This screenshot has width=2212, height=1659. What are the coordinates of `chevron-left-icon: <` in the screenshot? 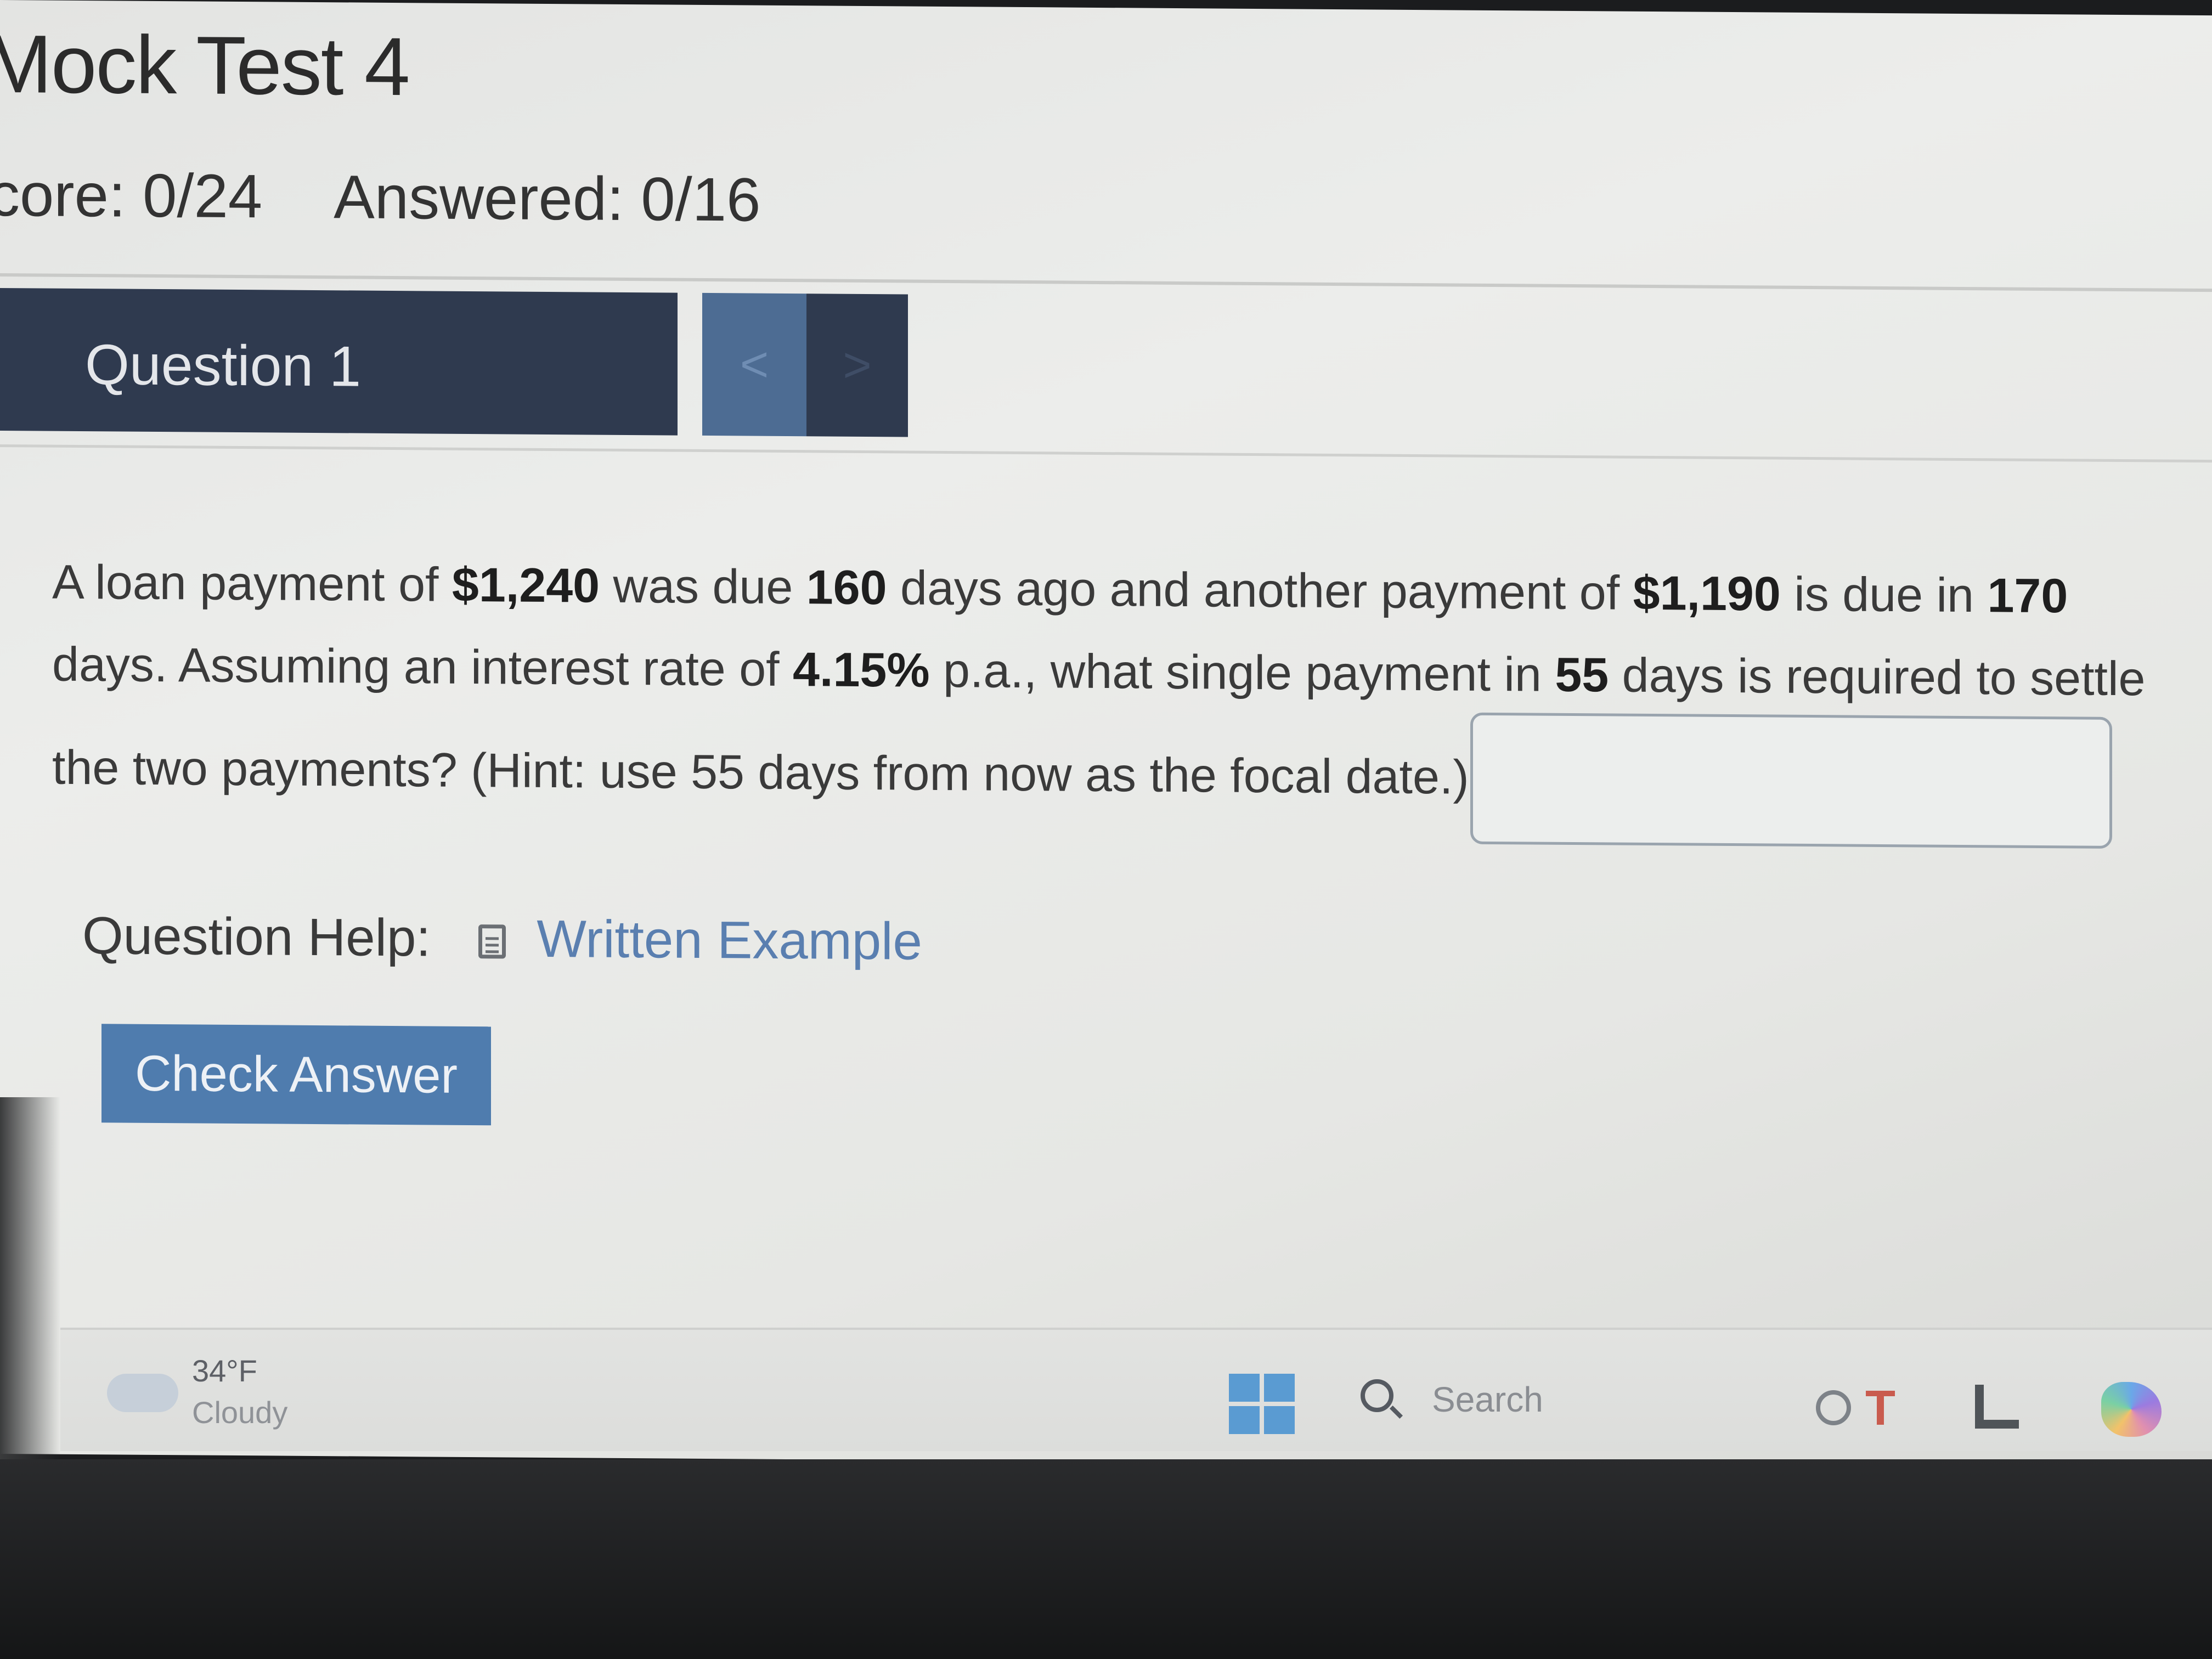 It's located at (754, 364).